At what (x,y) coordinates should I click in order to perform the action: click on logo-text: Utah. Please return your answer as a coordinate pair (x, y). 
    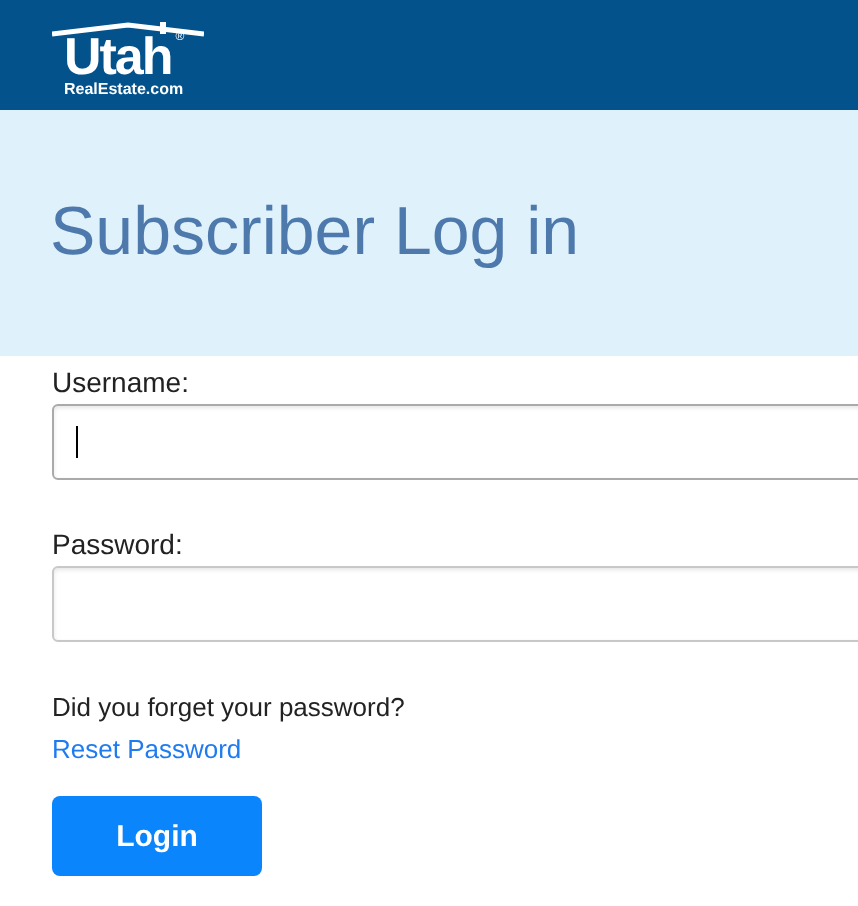
    Looking at the image, I should click on (118, 55).